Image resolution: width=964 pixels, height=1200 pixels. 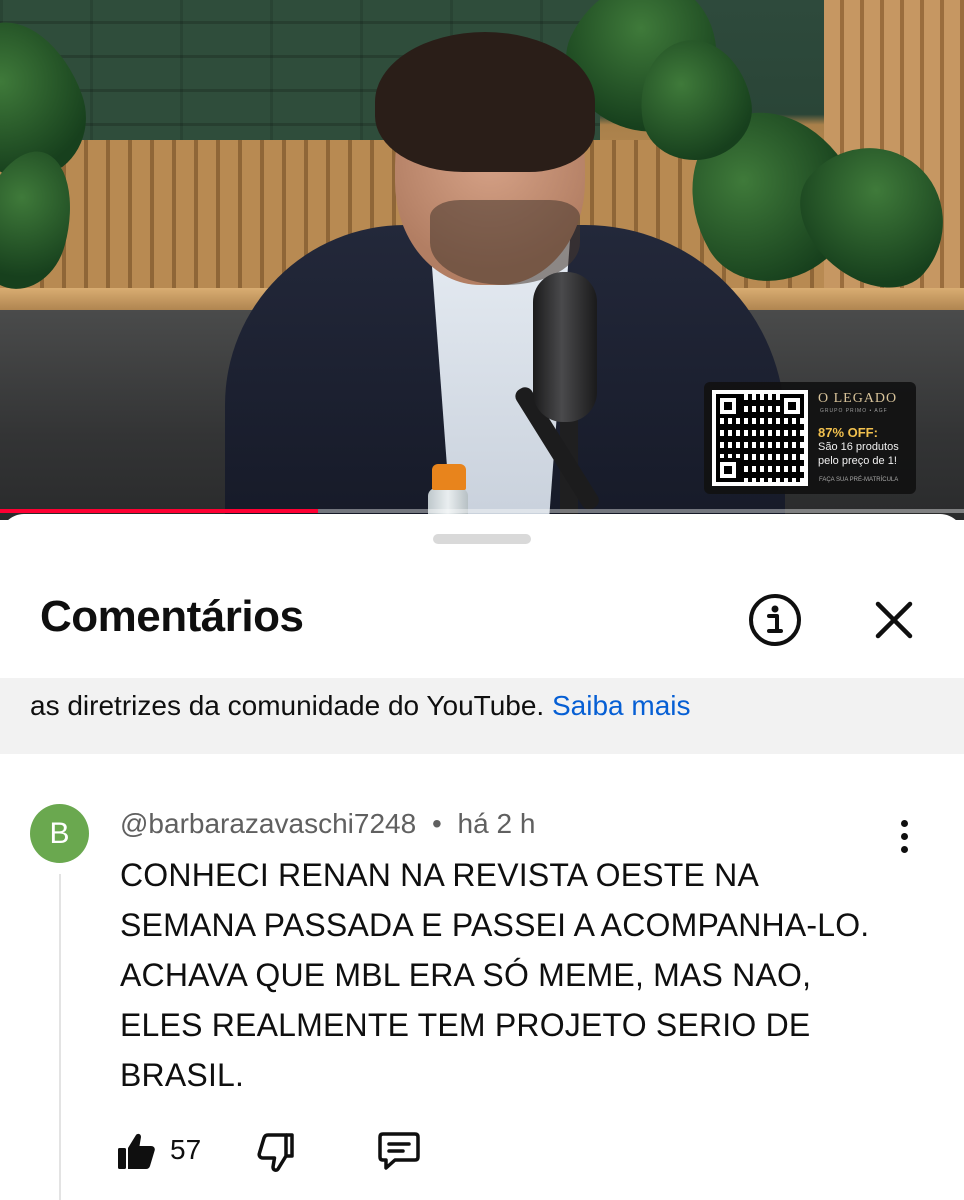 I want to click on reply-button, so click(x=399, y=1151).